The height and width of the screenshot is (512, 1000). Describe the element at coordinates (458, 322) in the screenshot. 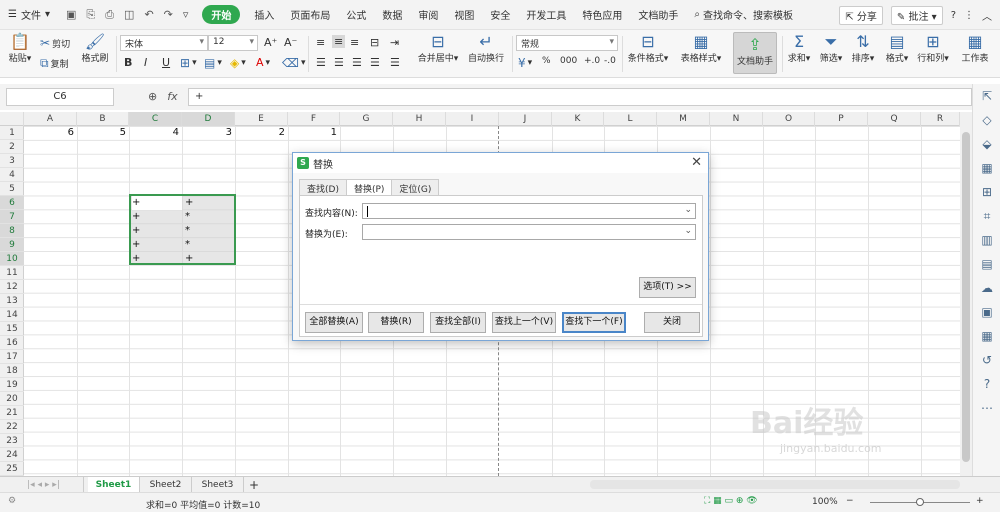

I see `find-all-button: 查找全部(I)` at that location.